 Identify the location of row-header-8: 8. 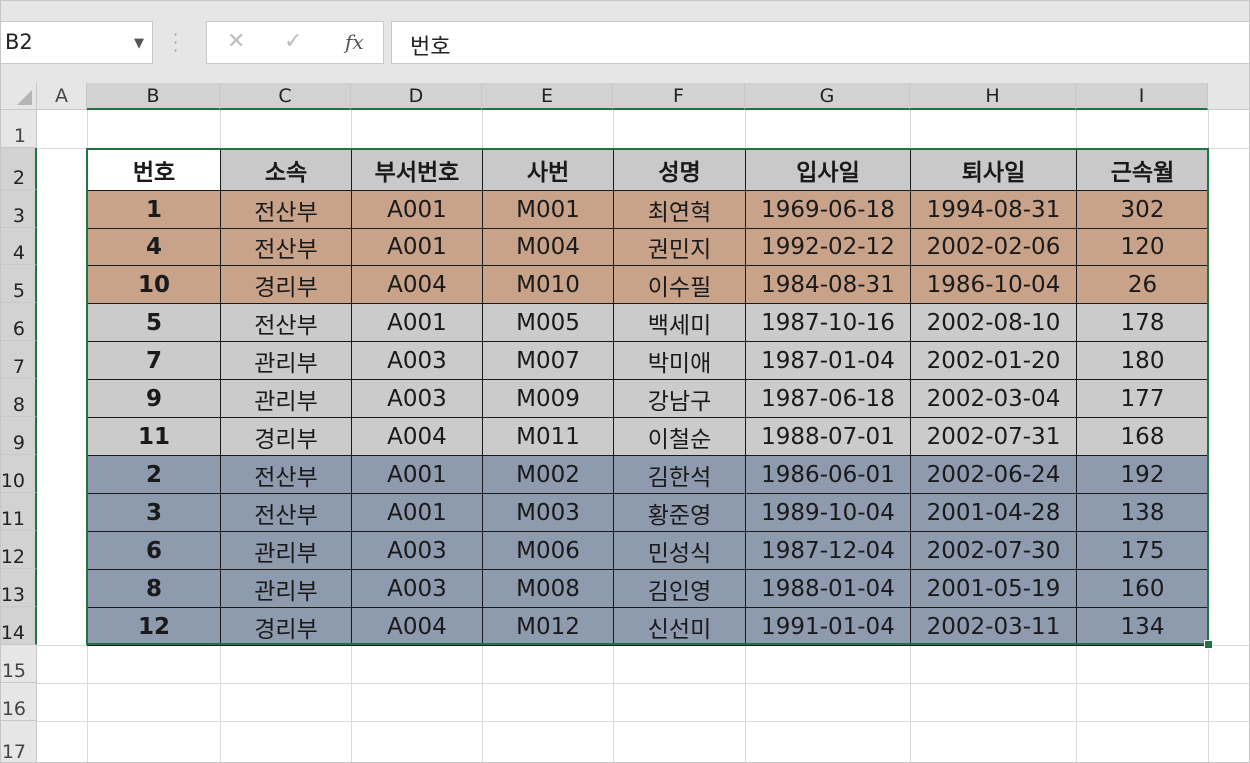
(19, 398).